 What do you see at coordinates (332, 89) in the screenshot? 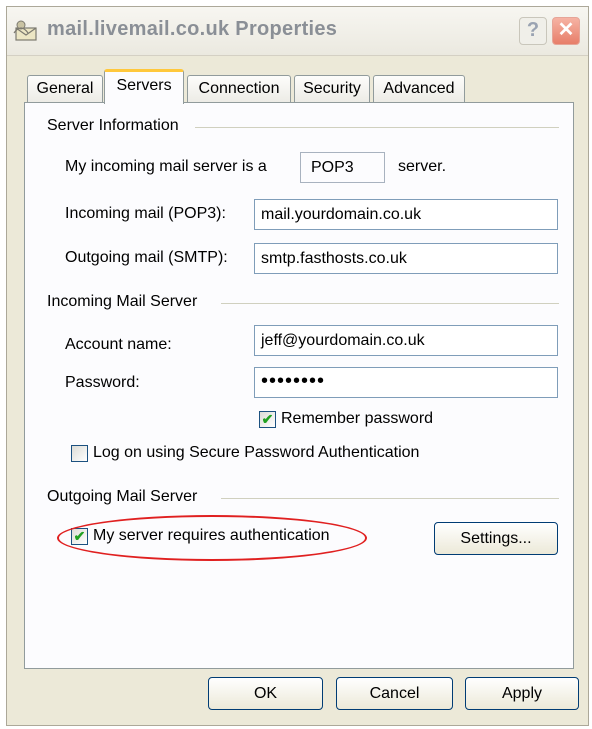
I see `tab-security: Security` at bounding box center [332, 89].